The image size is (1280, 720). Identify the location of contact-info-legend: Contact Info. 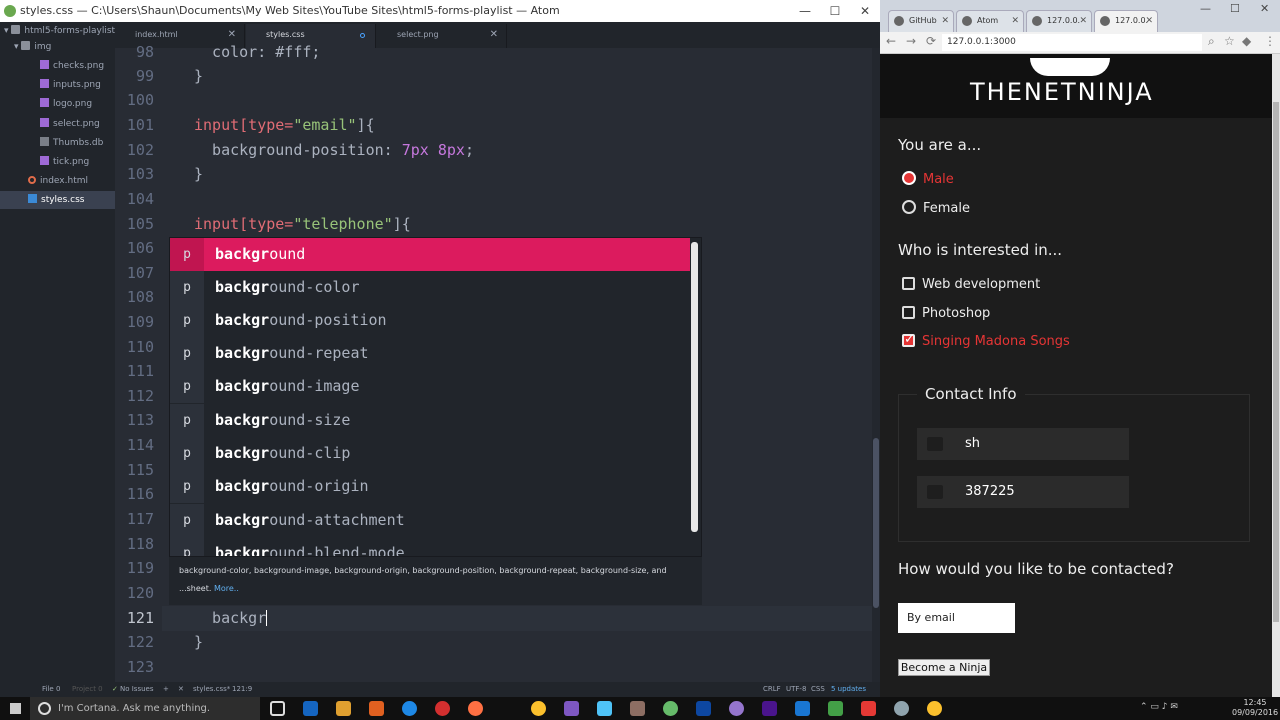
(971, 394).